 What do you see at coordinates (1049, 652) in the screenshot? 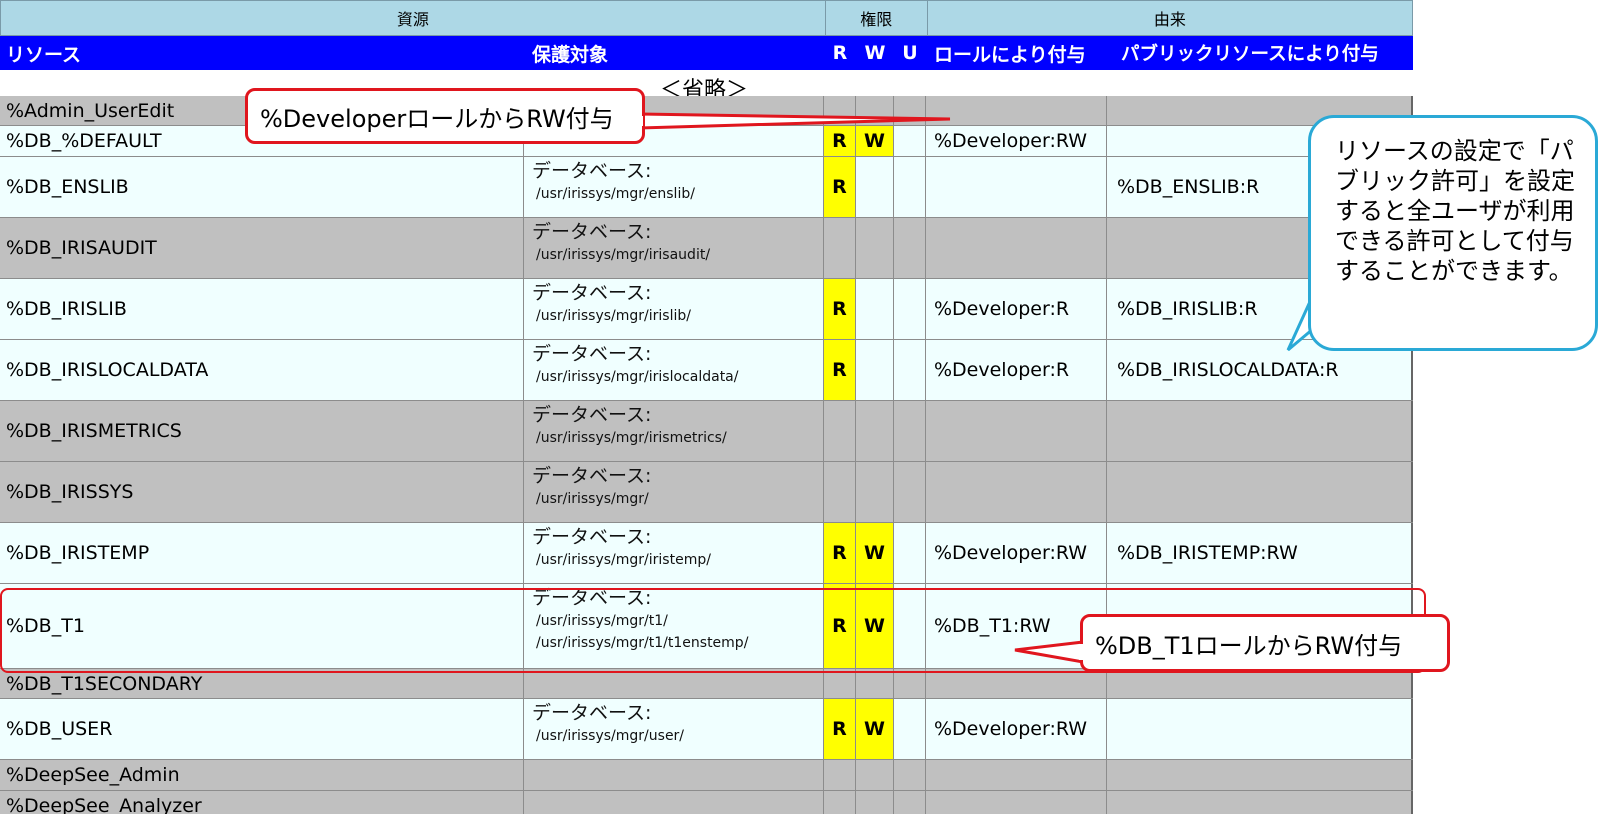
I see `db-t1-callout-pointer` at bounding box center [1049, 652].